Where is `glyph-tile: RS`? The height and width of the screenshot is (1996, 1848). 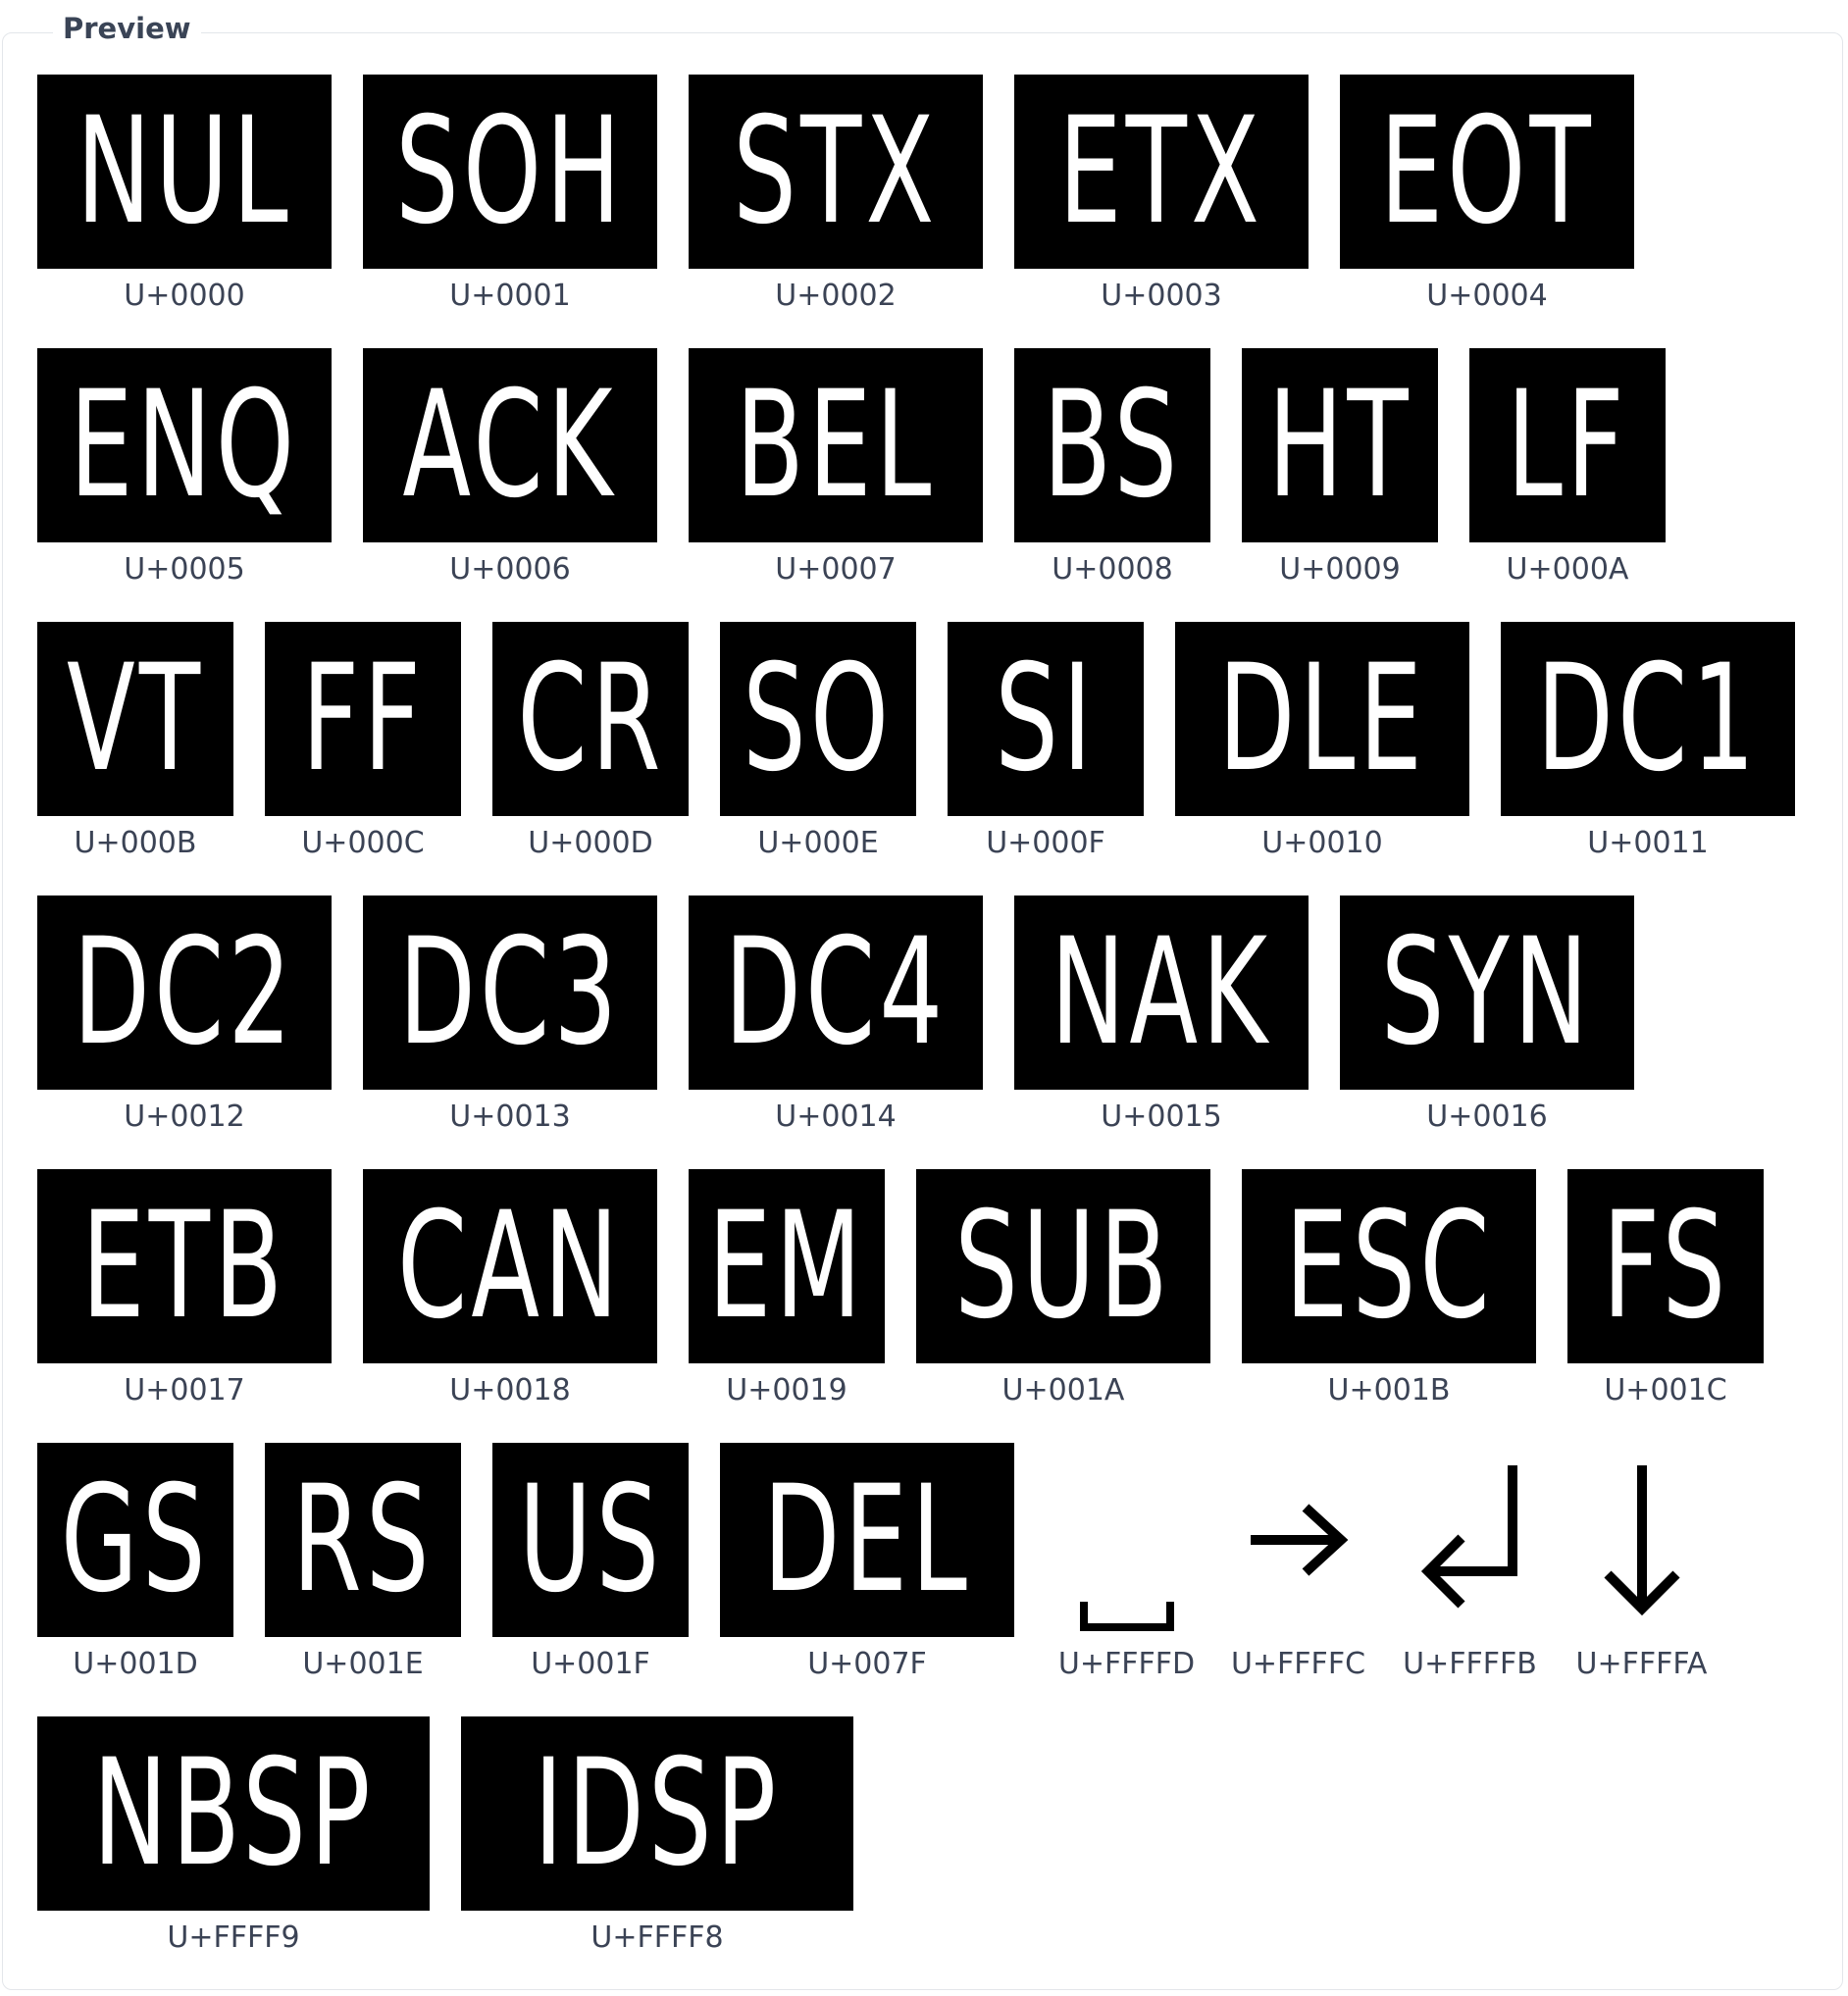 glyph-tile: RS is located at coordinates (363, 1540).